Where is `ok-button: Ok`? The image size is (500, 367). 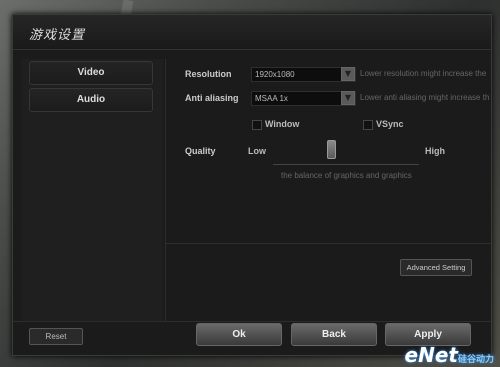 ok-button: Ok is located at coordinates (239, 334).